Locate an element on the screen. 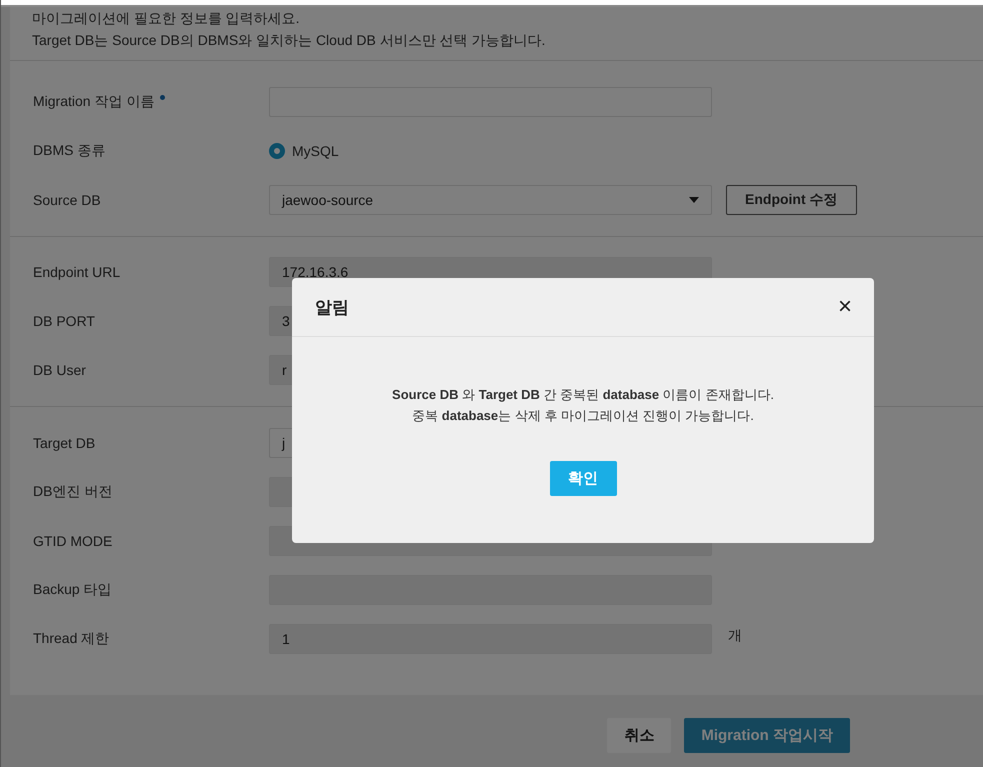  text-field: 1 is located at coordinates (490, 639).